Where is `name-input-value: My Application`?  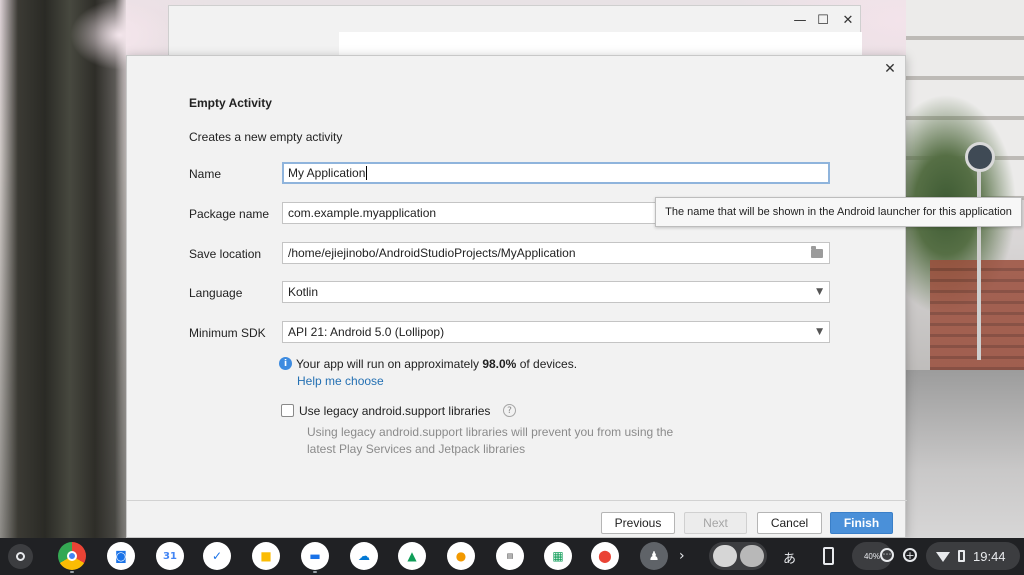 name-input-value: My Application is located at coordinates (327, 173).